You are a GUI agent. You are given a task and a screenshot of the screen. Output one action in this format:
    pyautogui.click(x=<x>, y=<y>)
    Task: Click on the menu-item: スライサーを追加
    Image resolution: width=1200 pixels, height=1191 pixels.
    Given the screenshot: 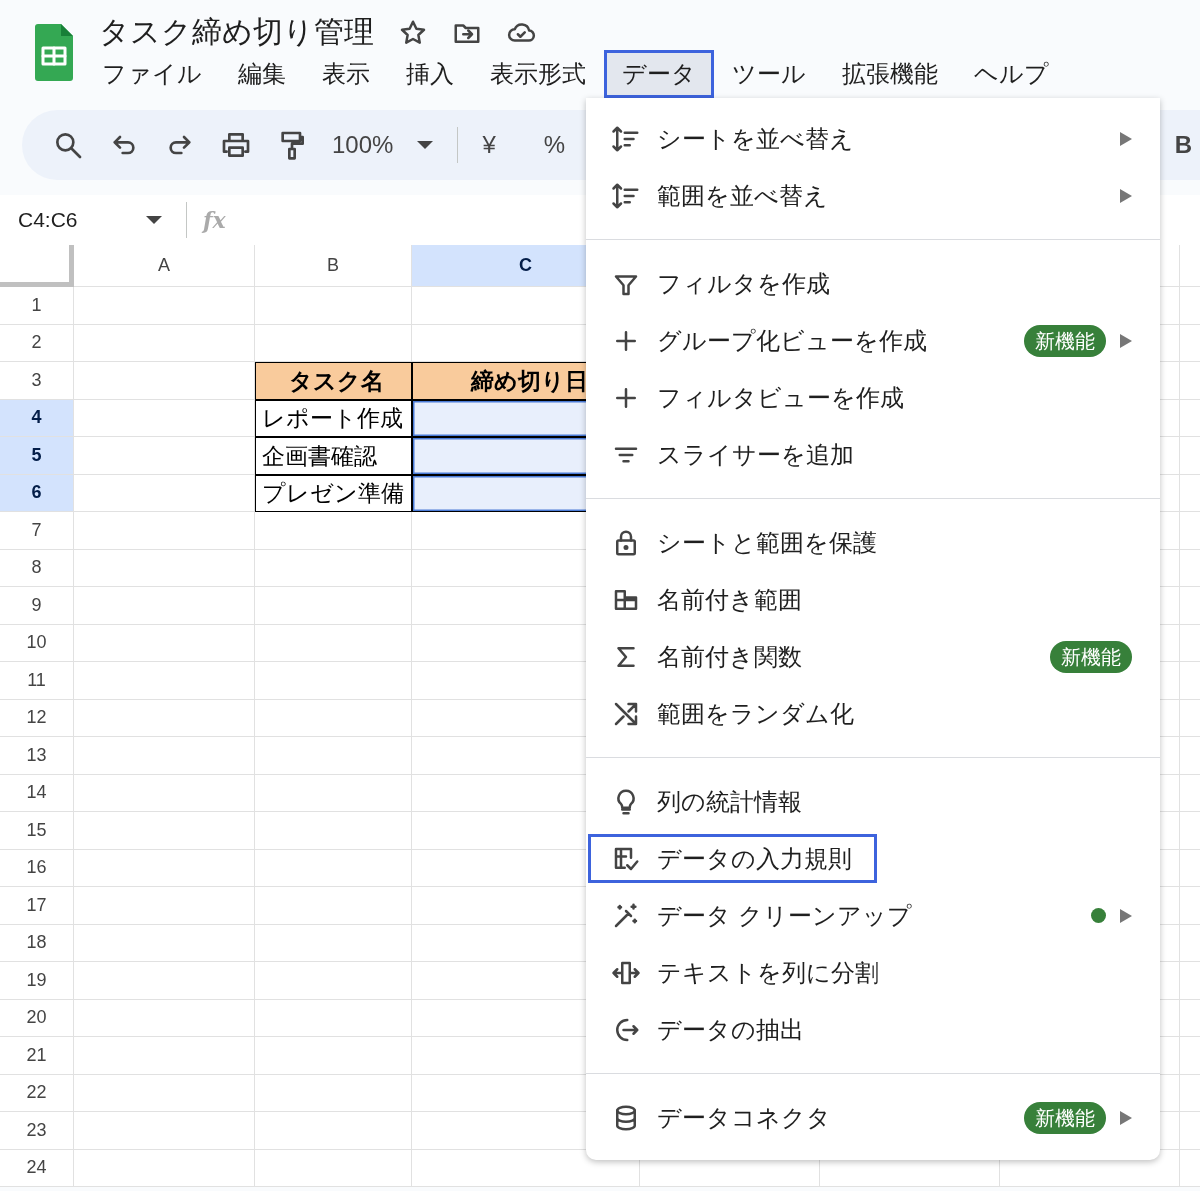 What is the action you would take?
    pyautogui.click(x=873, y=454)
    